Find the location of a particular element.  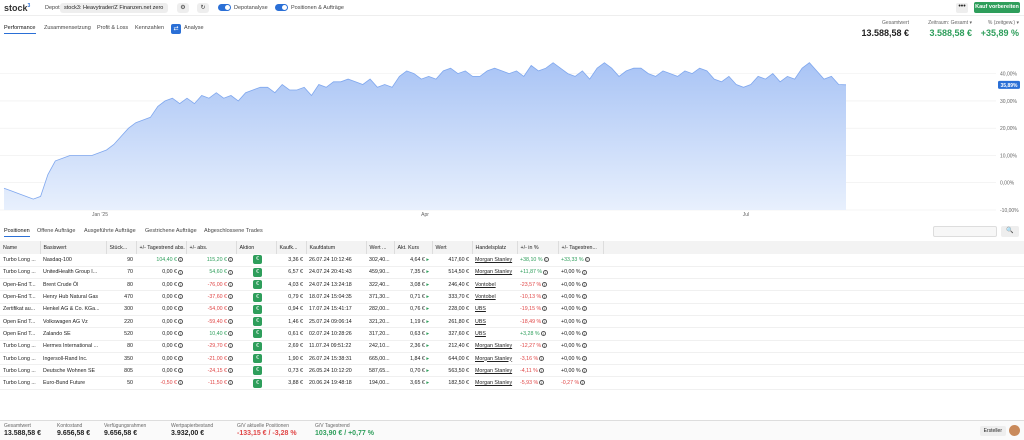

col-tagestrend-abs: +/- Tagestrend abs. is located at coordinates (161, 247).